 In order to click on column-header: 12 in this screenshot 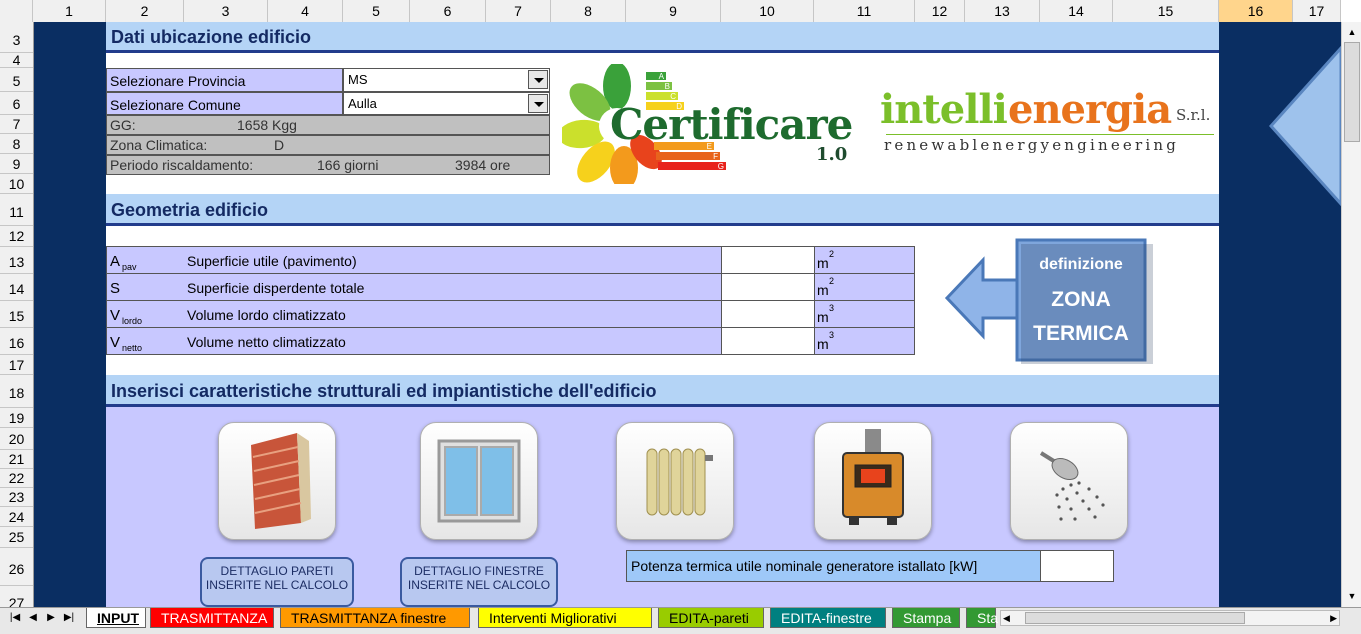, I will do `click(940, 11)`.